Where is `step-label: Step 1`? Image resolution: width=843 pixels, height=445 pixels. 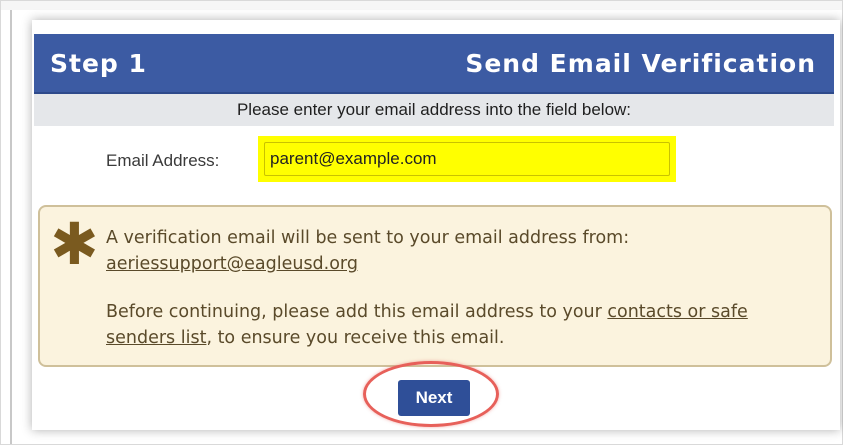 step-label: Step 1 is located at coordinates (98, 63).